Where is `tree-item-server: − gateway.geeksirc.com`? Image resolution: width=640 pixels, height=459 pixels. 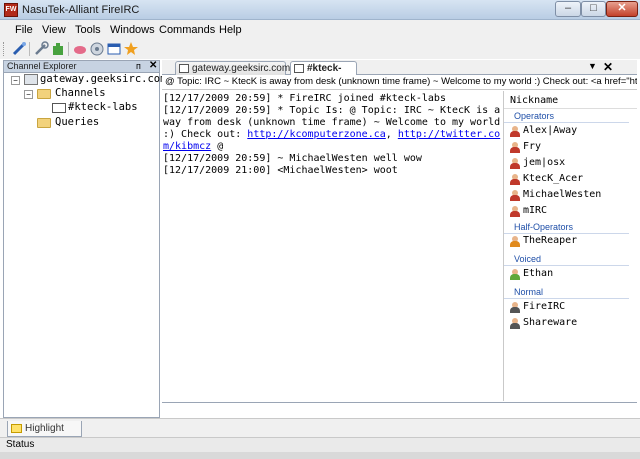
tree-item-server: − gateway.geeksirc.com is located at coordinates (85, 80).